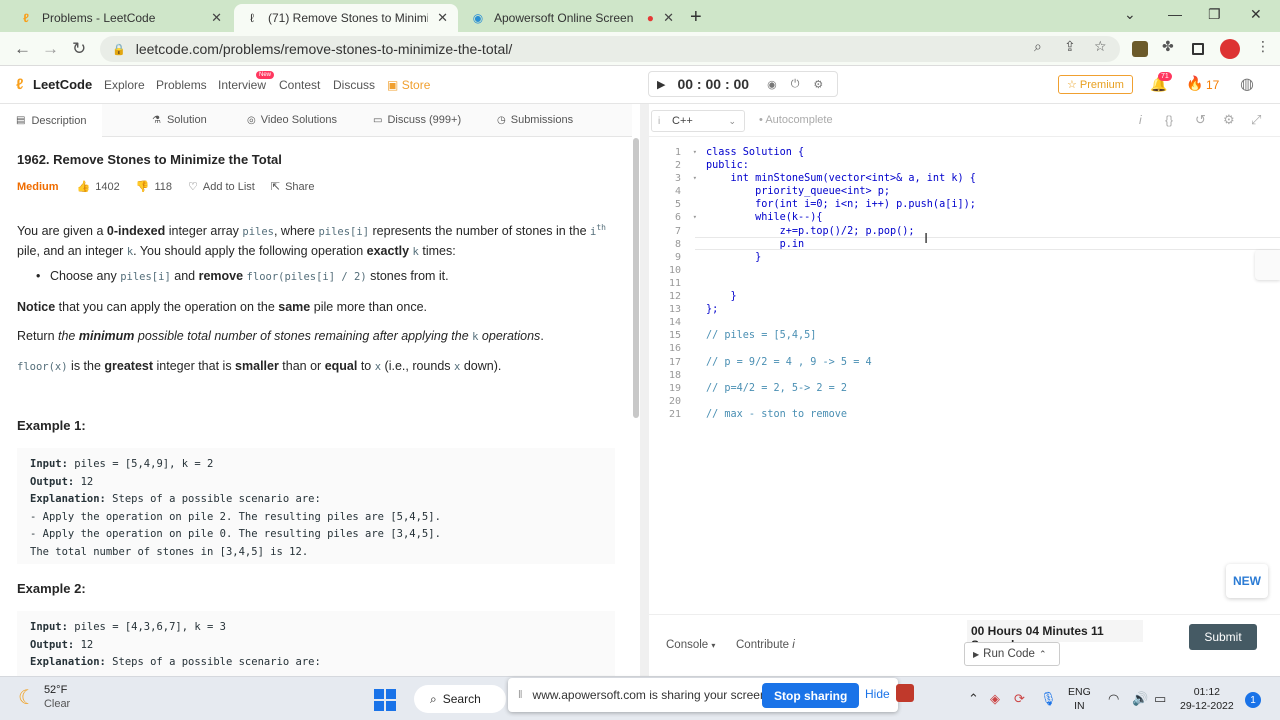 The height and width of the screenshot is (720, 1280). I want to click on nav-store: ▣ Store, so click(408, 85).